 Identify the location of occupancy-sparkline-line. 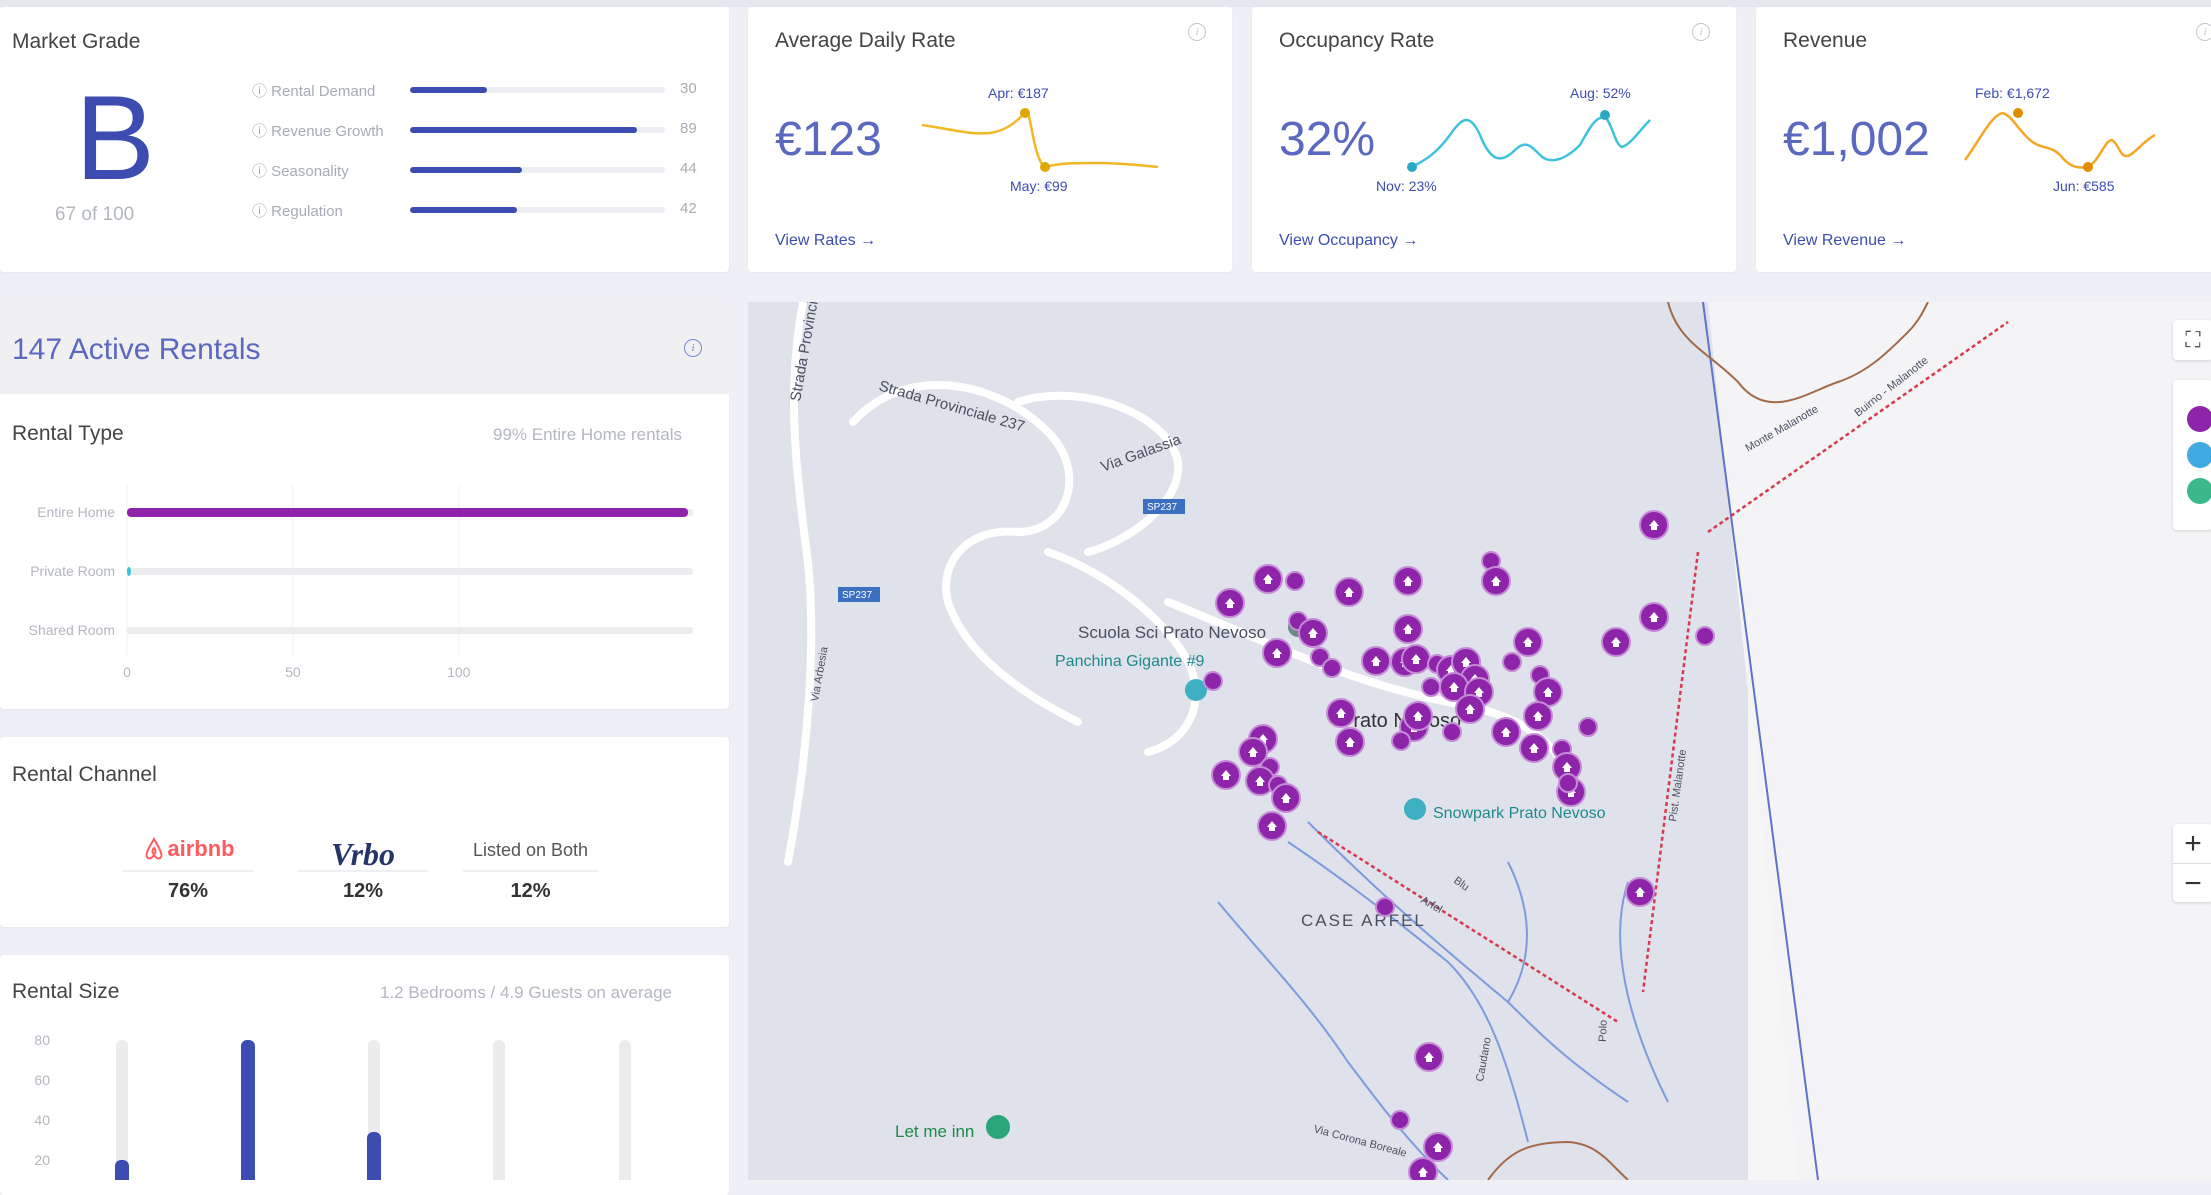
(1531, 142).